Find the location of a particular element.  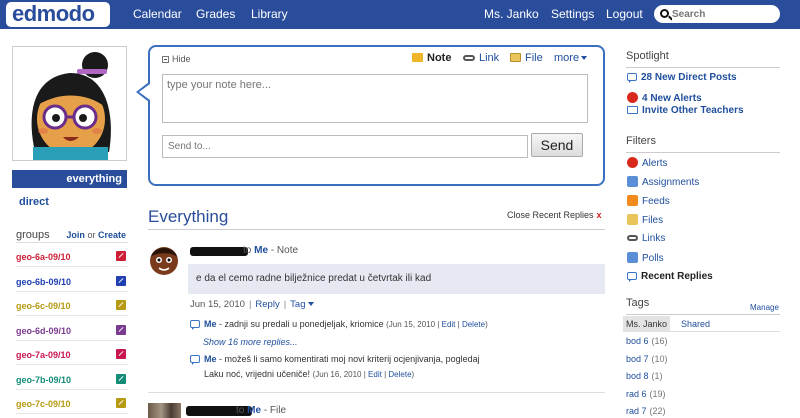

search-box is located at coordinates (717, 14).